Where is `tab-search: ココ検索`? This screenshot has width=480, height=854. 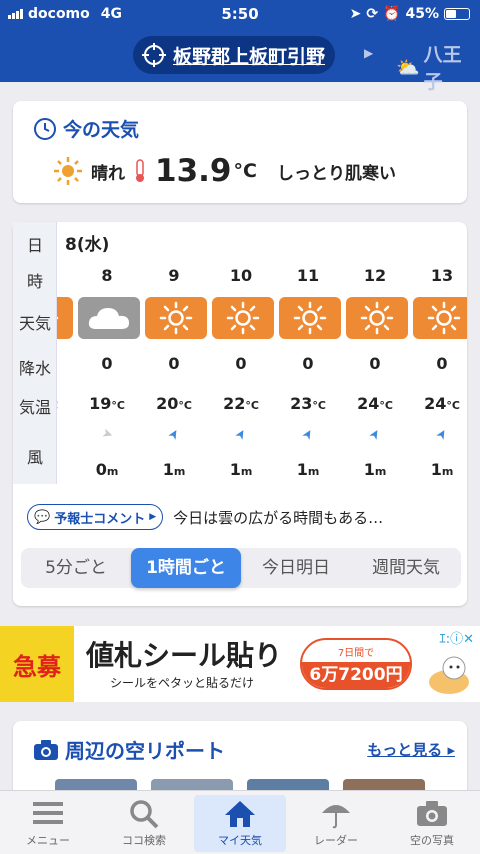 tab-search: ココ検索 is located at coordinates (144, 822).